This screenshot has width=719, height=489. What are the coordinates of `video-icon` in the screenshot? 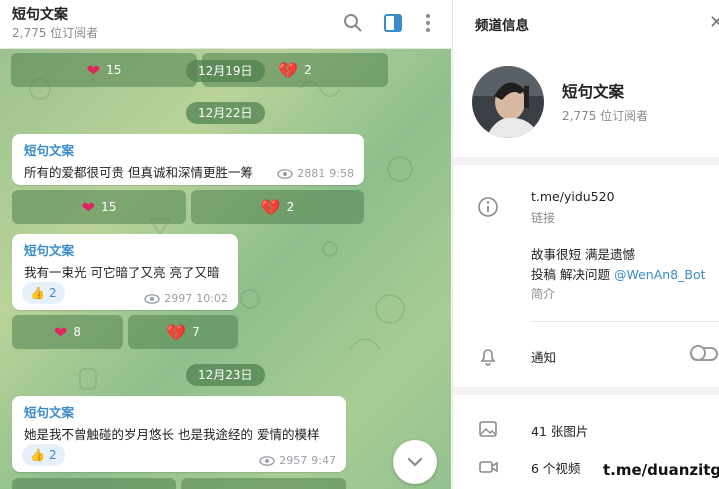 It's located at (488, 467).